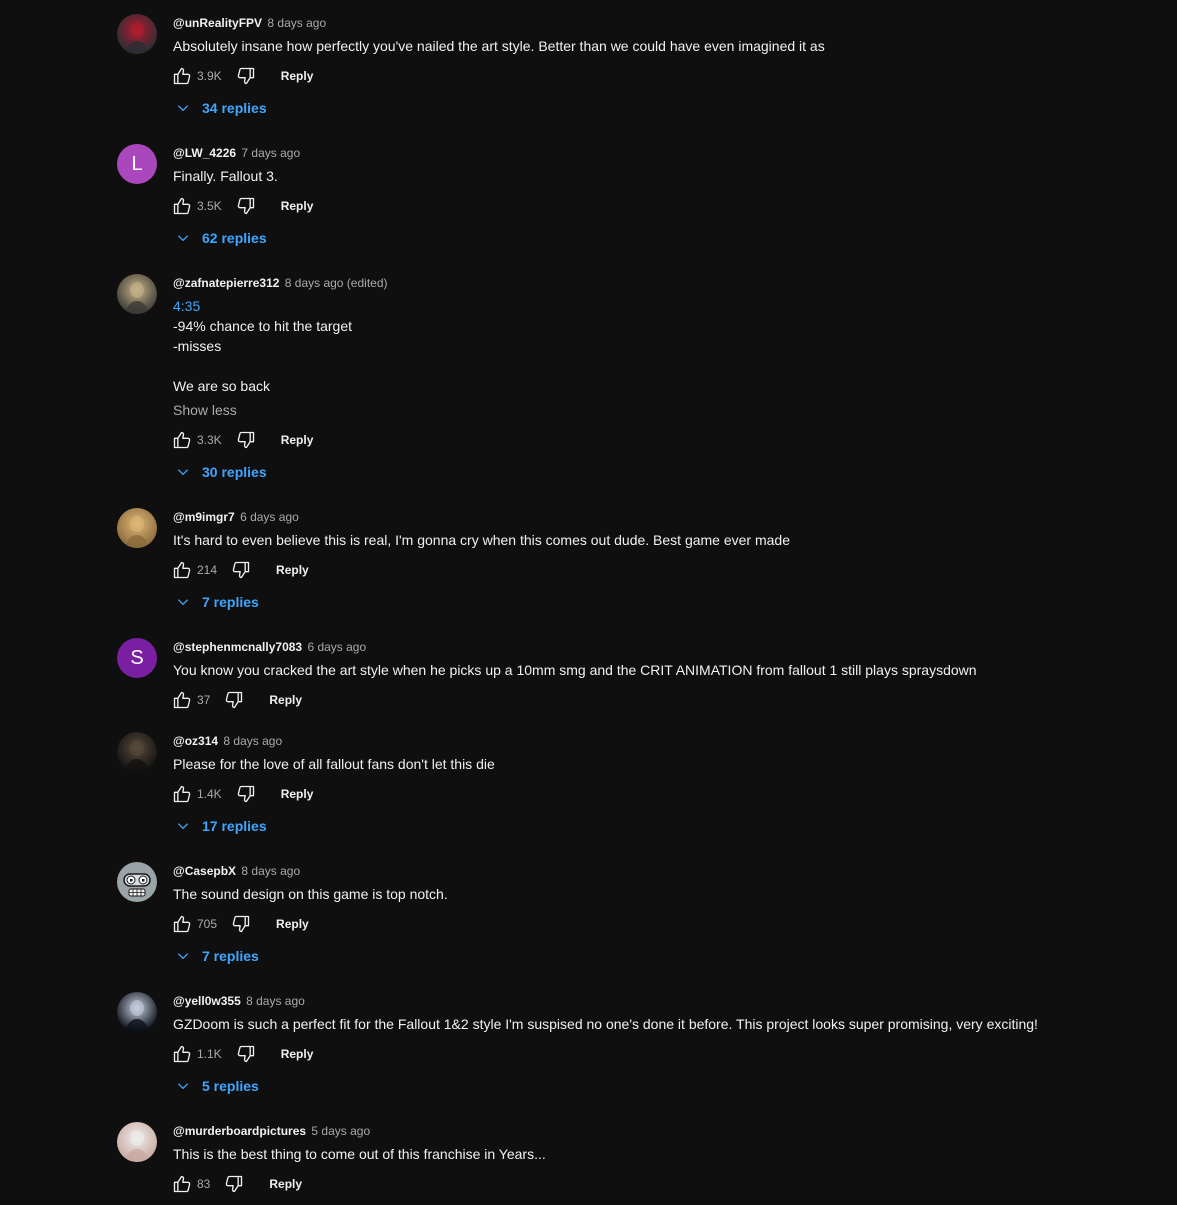  Describe the element at coordinates (237, 647) in the screenshot. I see `comment-author: @stephenmcnally7083` at that location.